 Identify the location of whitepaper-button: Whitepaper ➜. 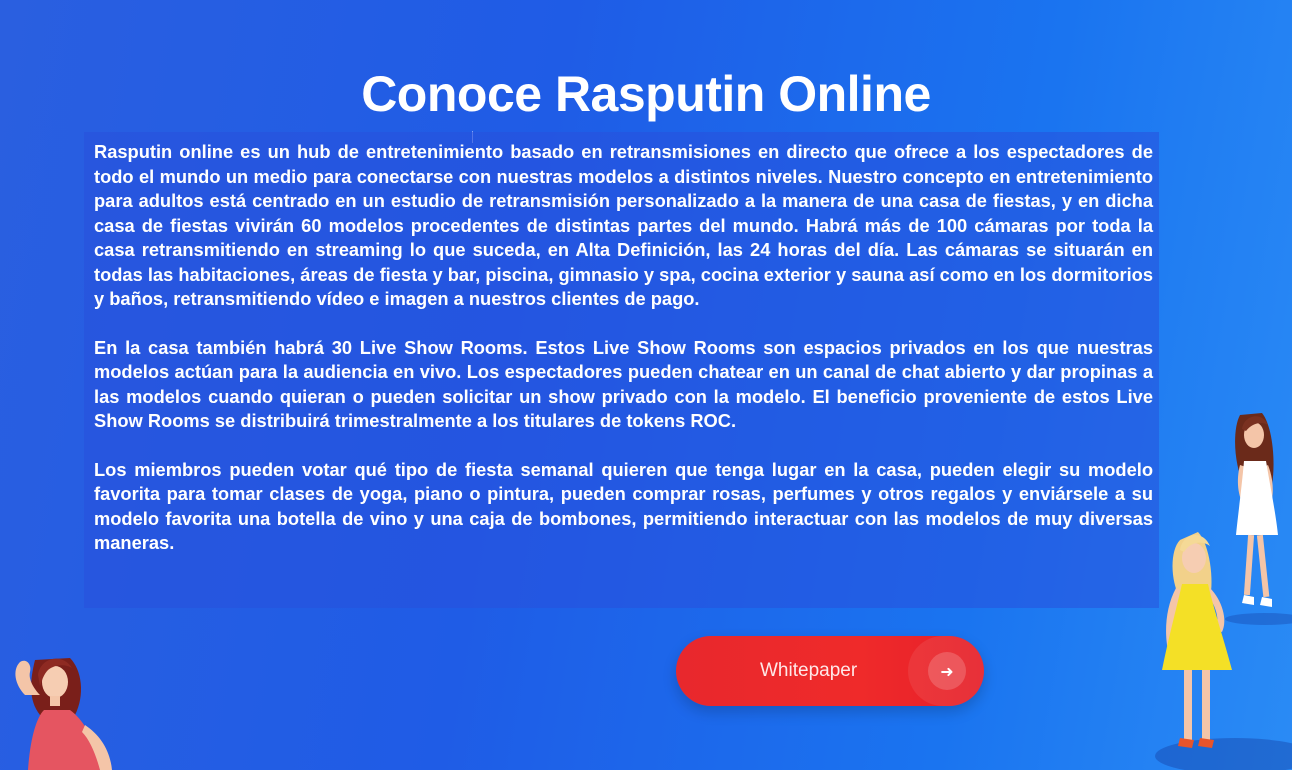
(830, 671).